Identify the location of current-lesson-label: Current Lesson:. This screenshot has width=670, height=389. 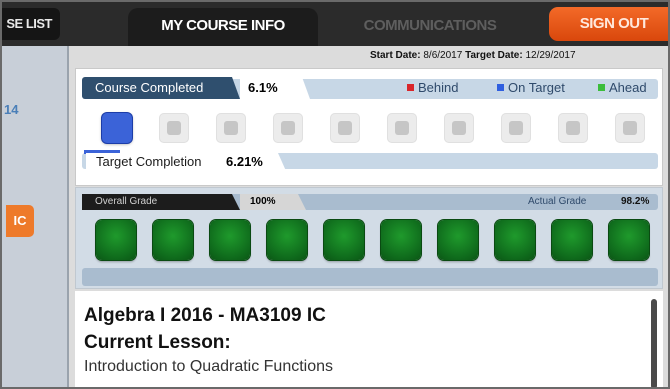
(157, 342).